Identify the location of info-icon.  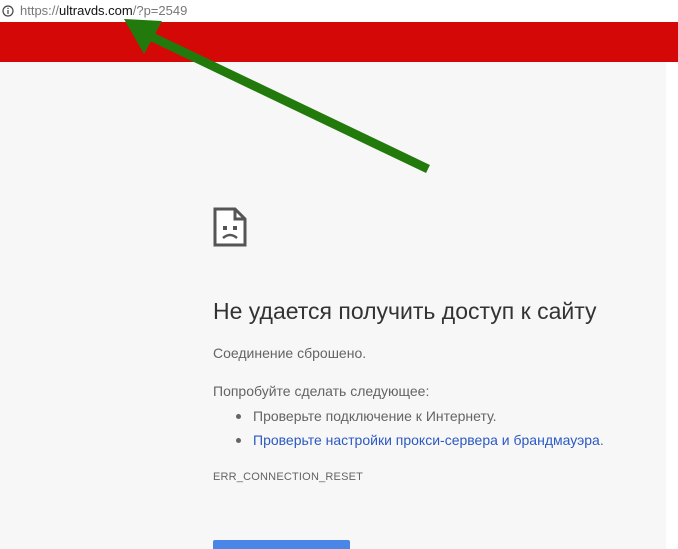
(8, 11).